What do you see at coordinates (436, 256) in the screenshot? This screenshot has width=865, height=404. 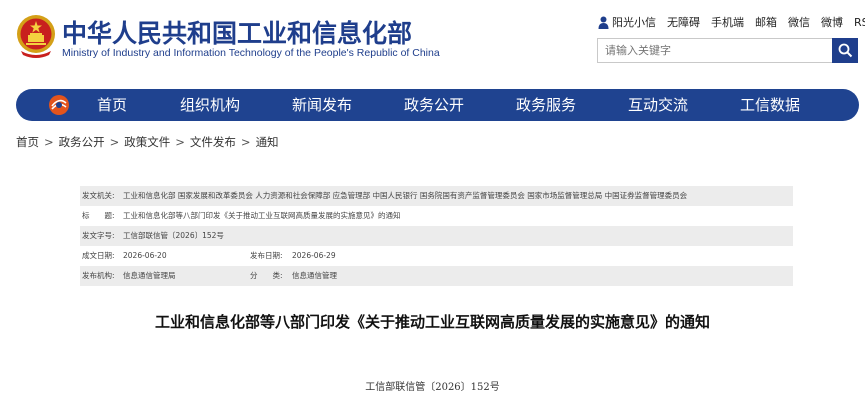 I see `meta-row-dates: 成文日期: 2026-06-20 发布日期: 2026-06-29` at bounding box center [436, 256].